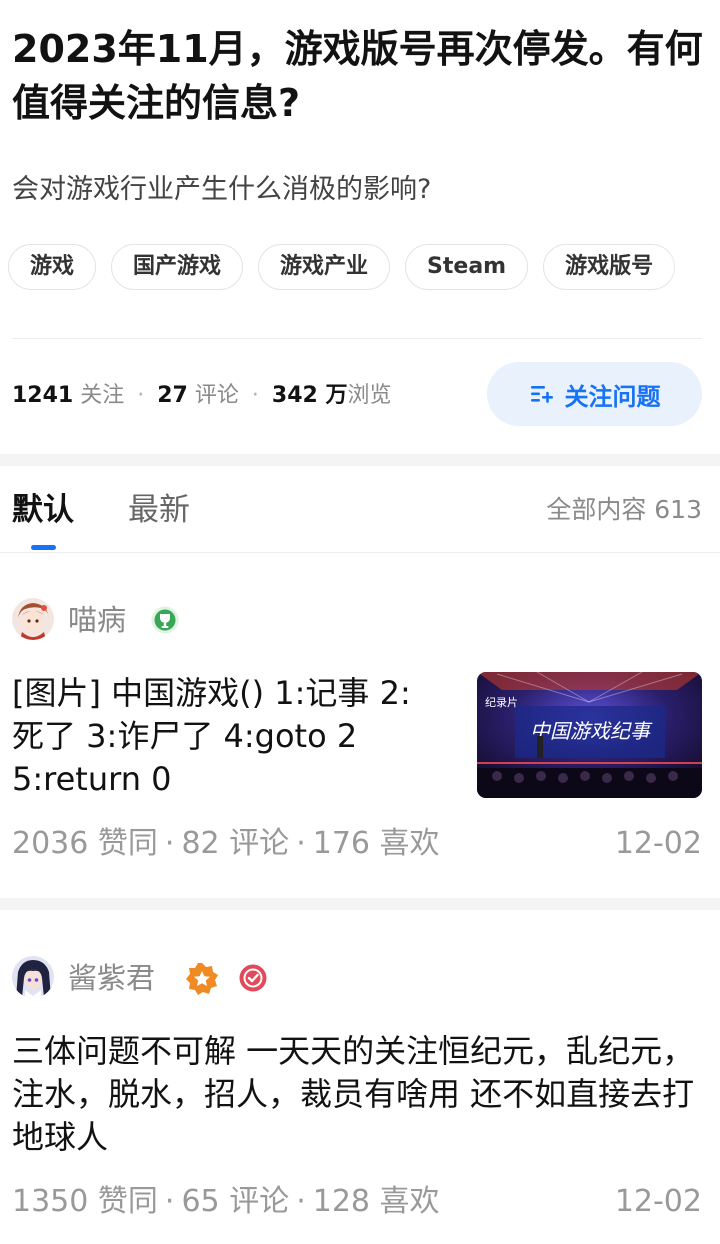 Image resolution: width=720 pixels, height=1244 pixels. I want to click on header-divider, so click(357, 338).